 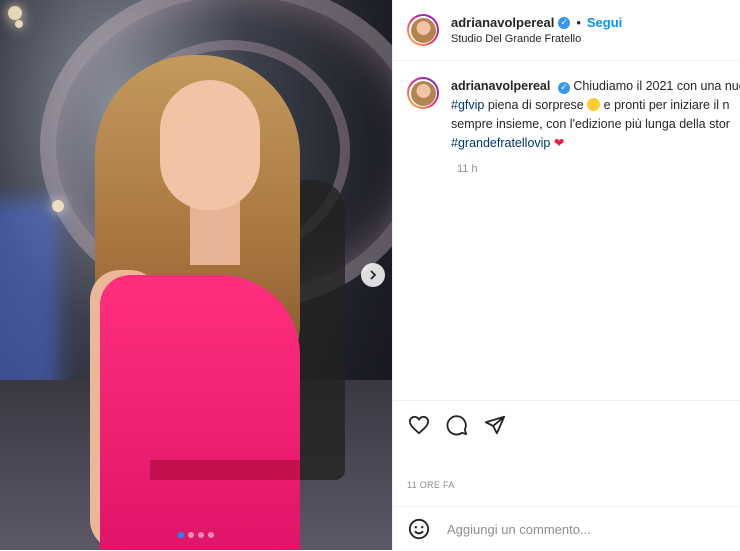 I want to click on caption-line2: piena di sorprese, so click(x=536, y=105).